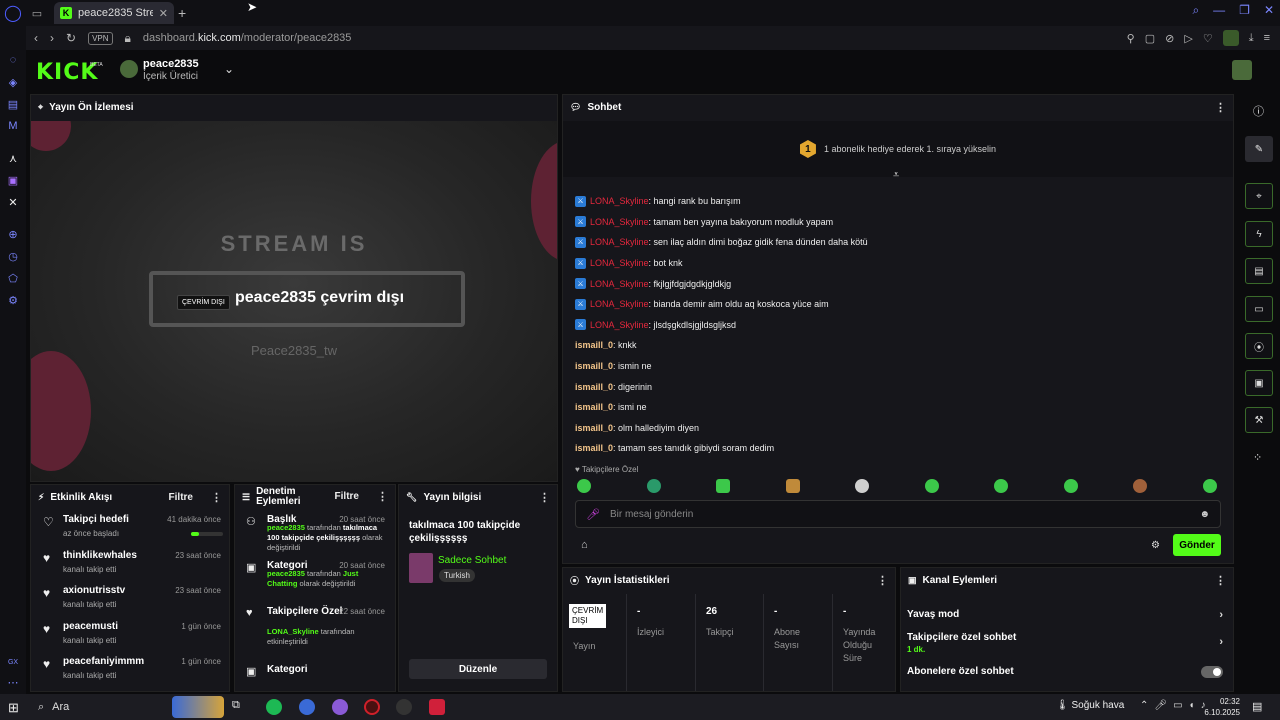 This screenshot has width=1280, height=720. I want to click on store-icon: ⌂, so click(584, 545).